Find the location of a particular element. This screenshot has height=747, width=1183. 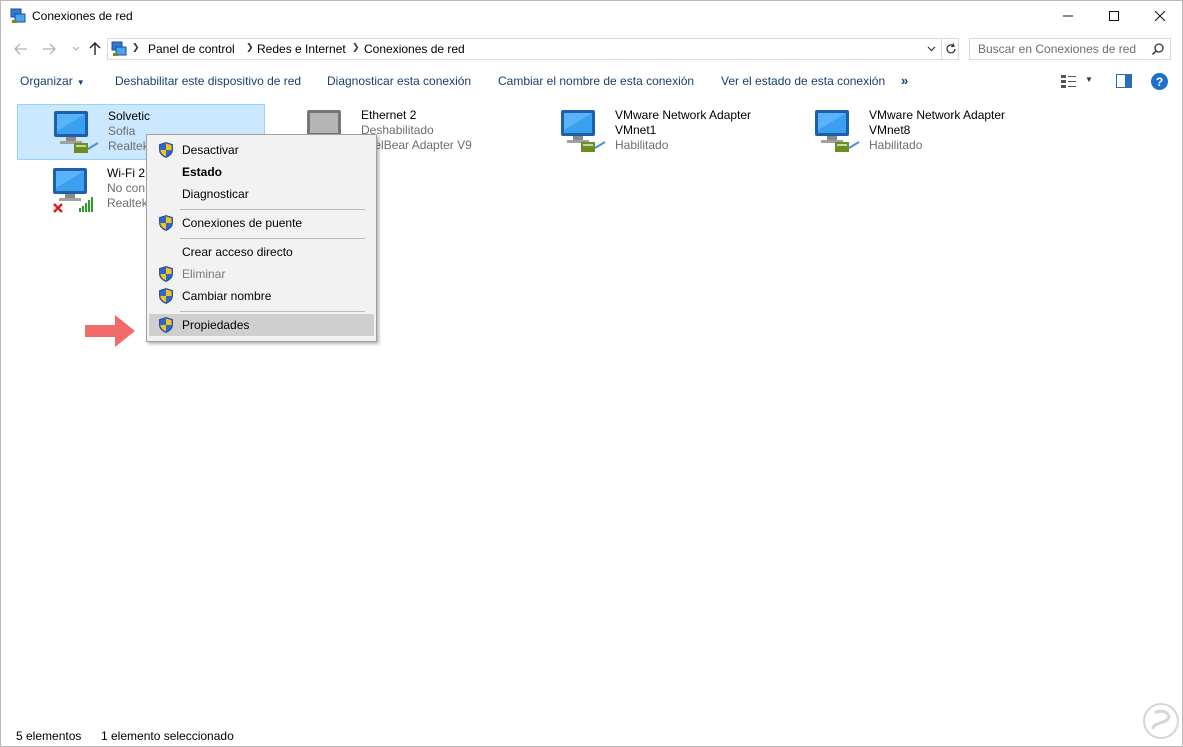

connection-item-vmnet1: VMware Network Adapter VMnet1 Habilitado is located at coordinates (649, 132).